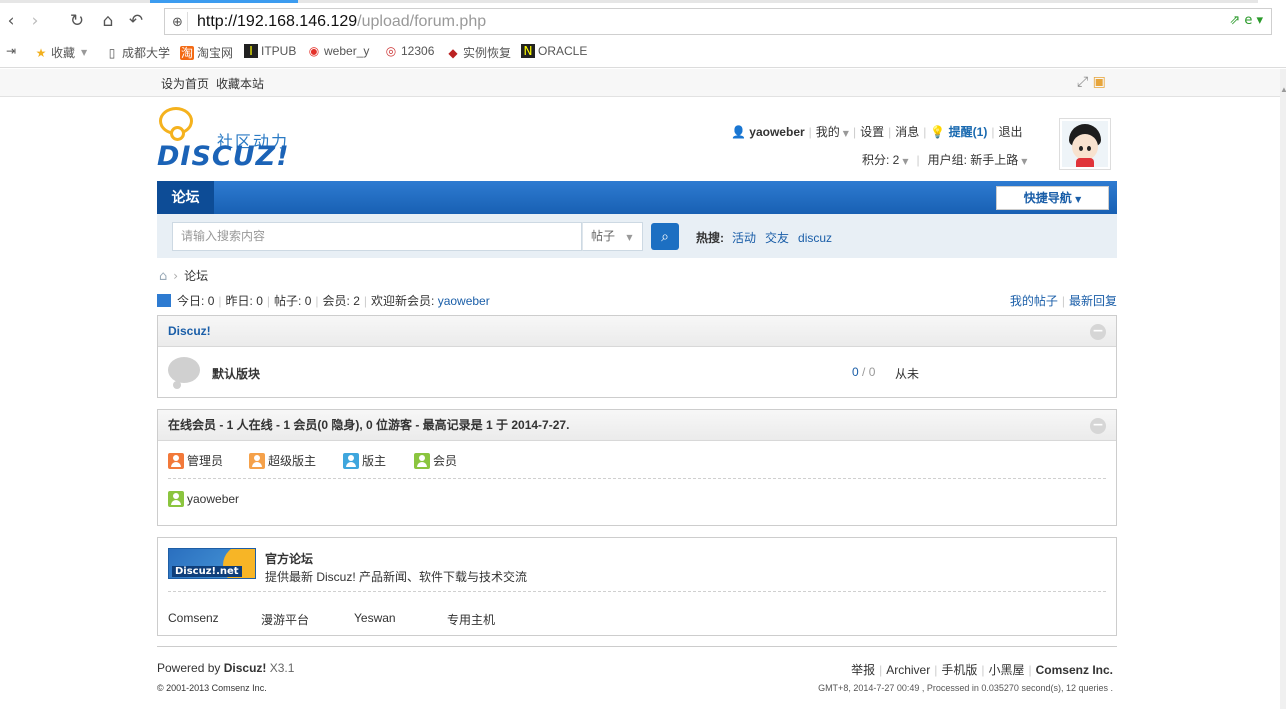 This screenshot has height=709, width=1286. Describe the element at coordinates (136, 21) in the screenshot. I see `undo-icon: ↶` at that location.